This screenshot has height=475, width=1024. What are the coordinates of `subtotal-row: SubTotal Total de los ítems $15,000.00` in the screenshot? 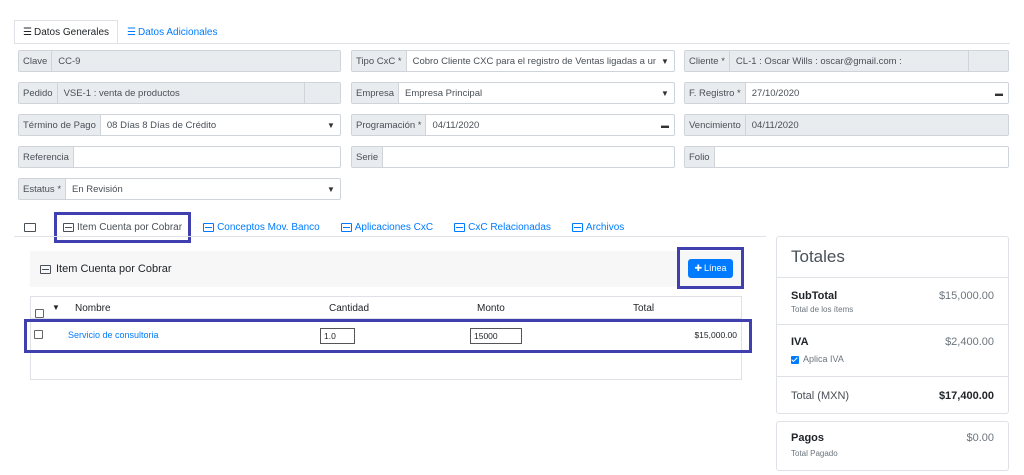 It's located at (892, 300).